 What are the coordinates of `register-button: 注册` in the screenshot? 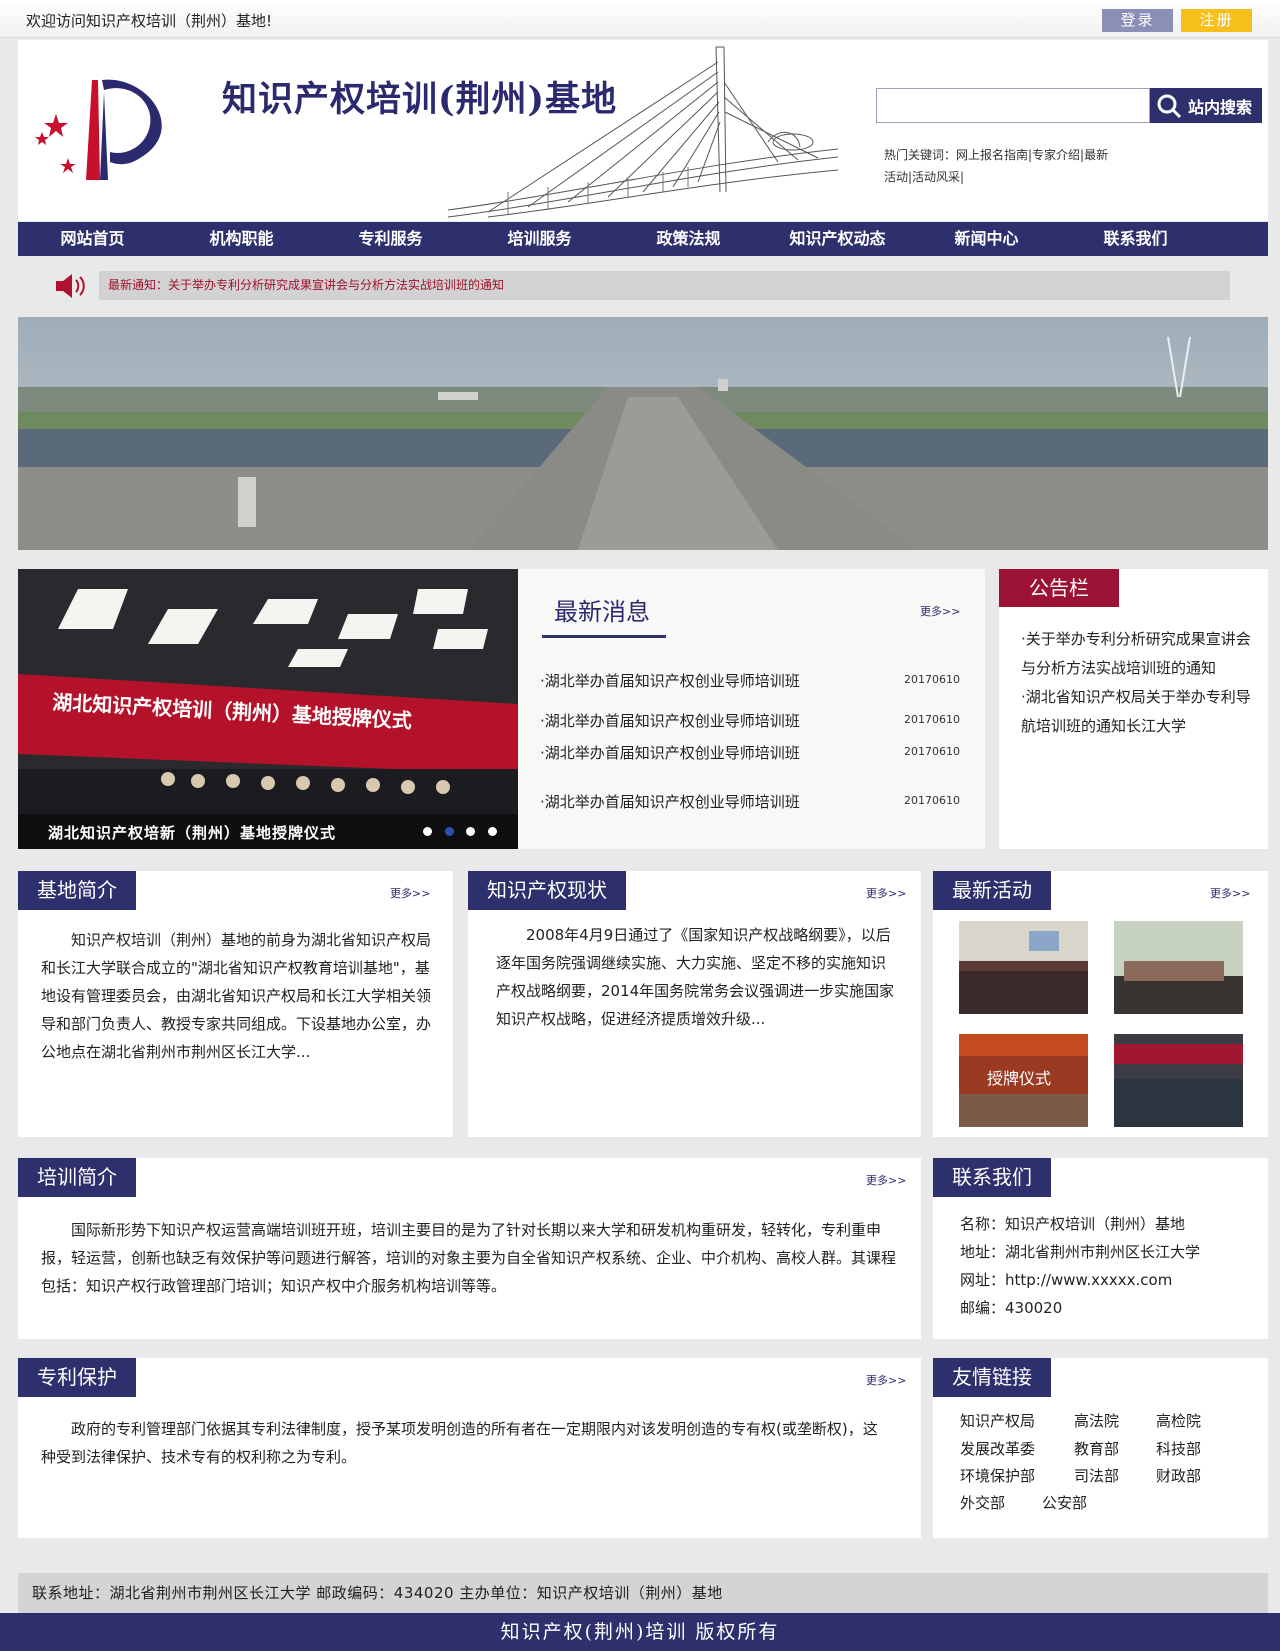 It's located at (1216, 20).